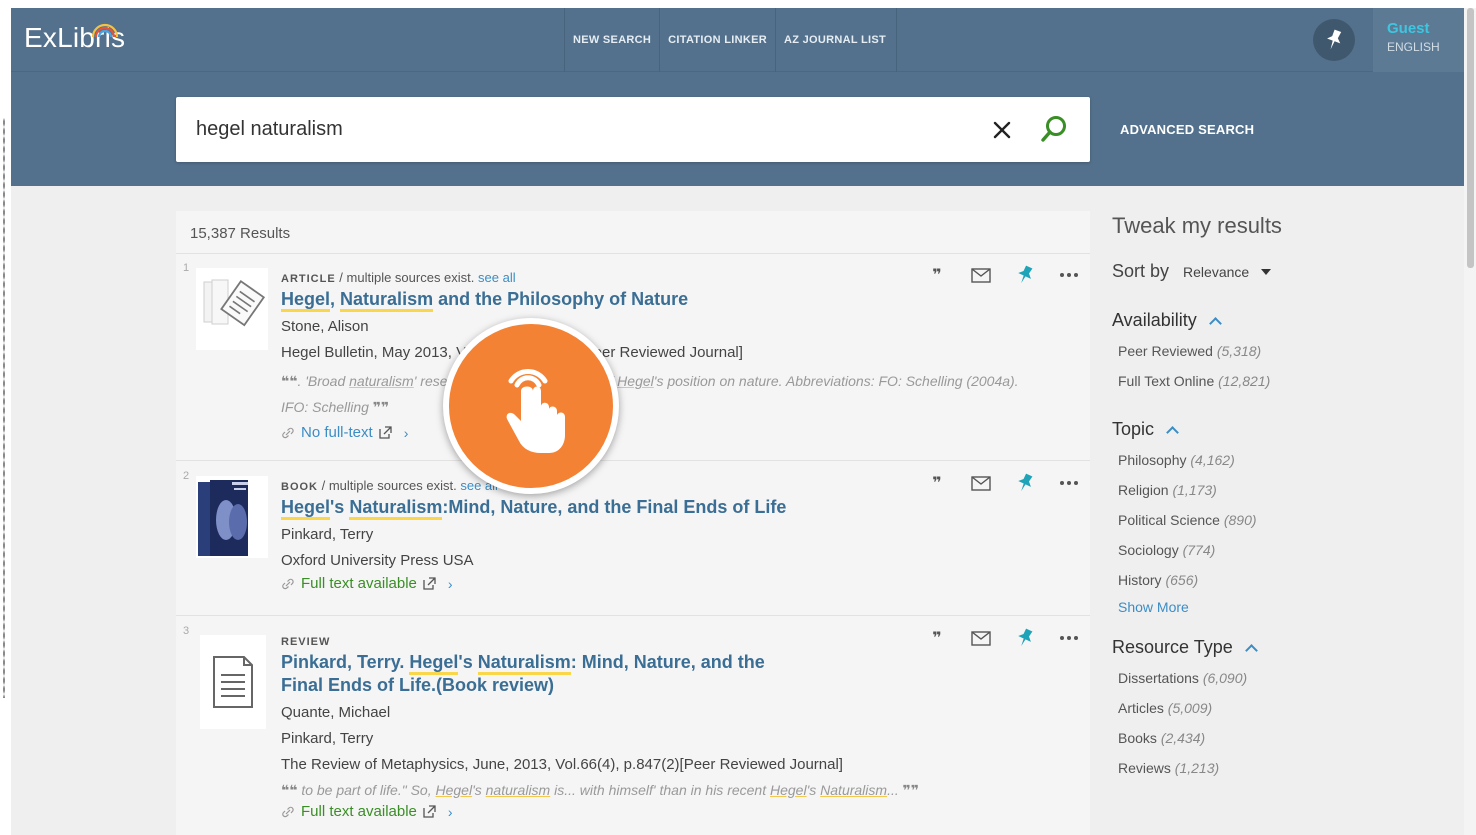 This screenshot has width=1476, height=835. I want to click on facet-item: Religion (1,173), so click(1285, 490).